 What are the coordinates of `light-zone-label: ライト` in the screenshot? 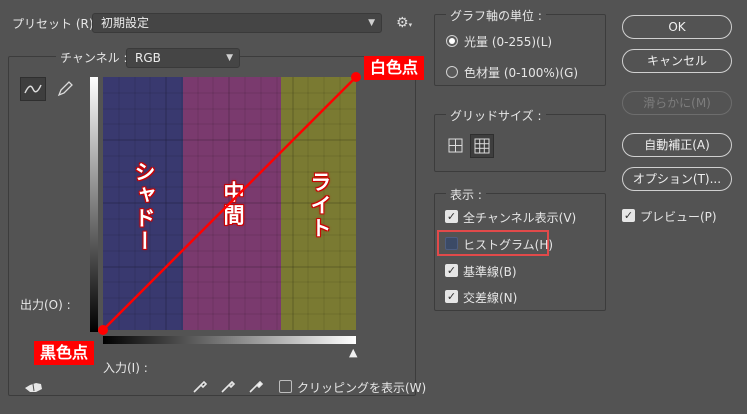 It's located at (320, 205).